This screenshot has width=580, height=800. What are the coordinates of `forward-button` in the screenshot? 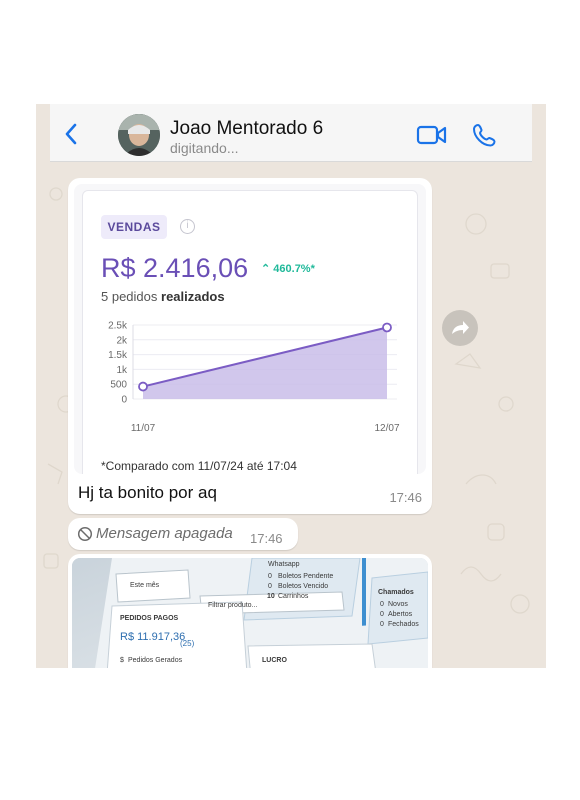 It's located at (460, 328).